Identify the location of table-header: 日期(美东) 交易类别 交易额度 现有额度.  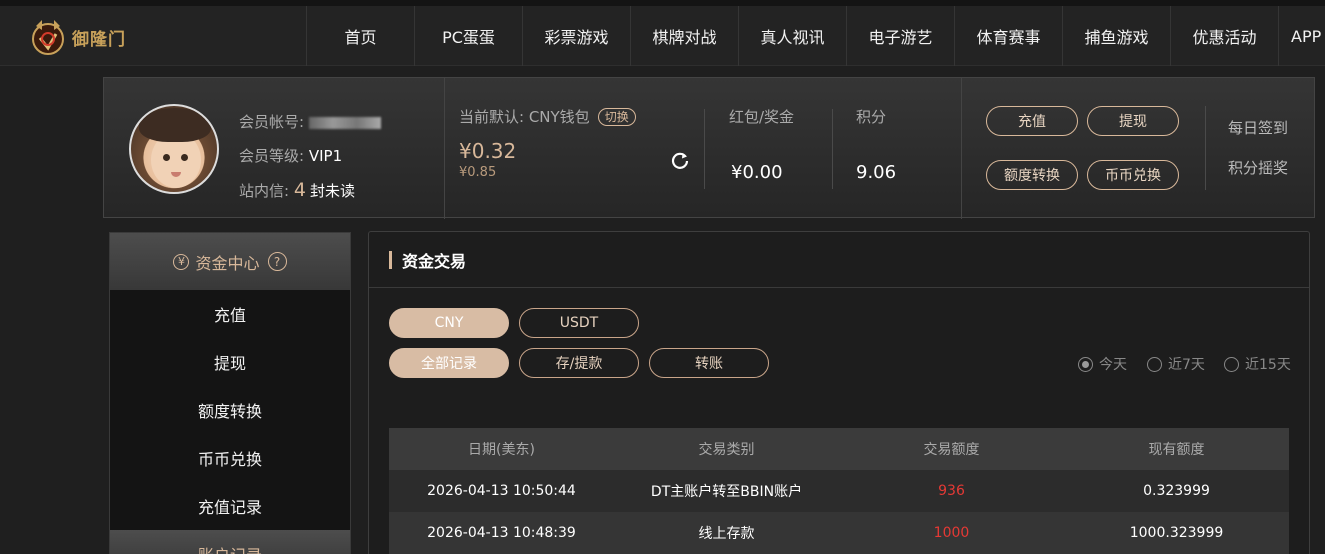
(839, 449).